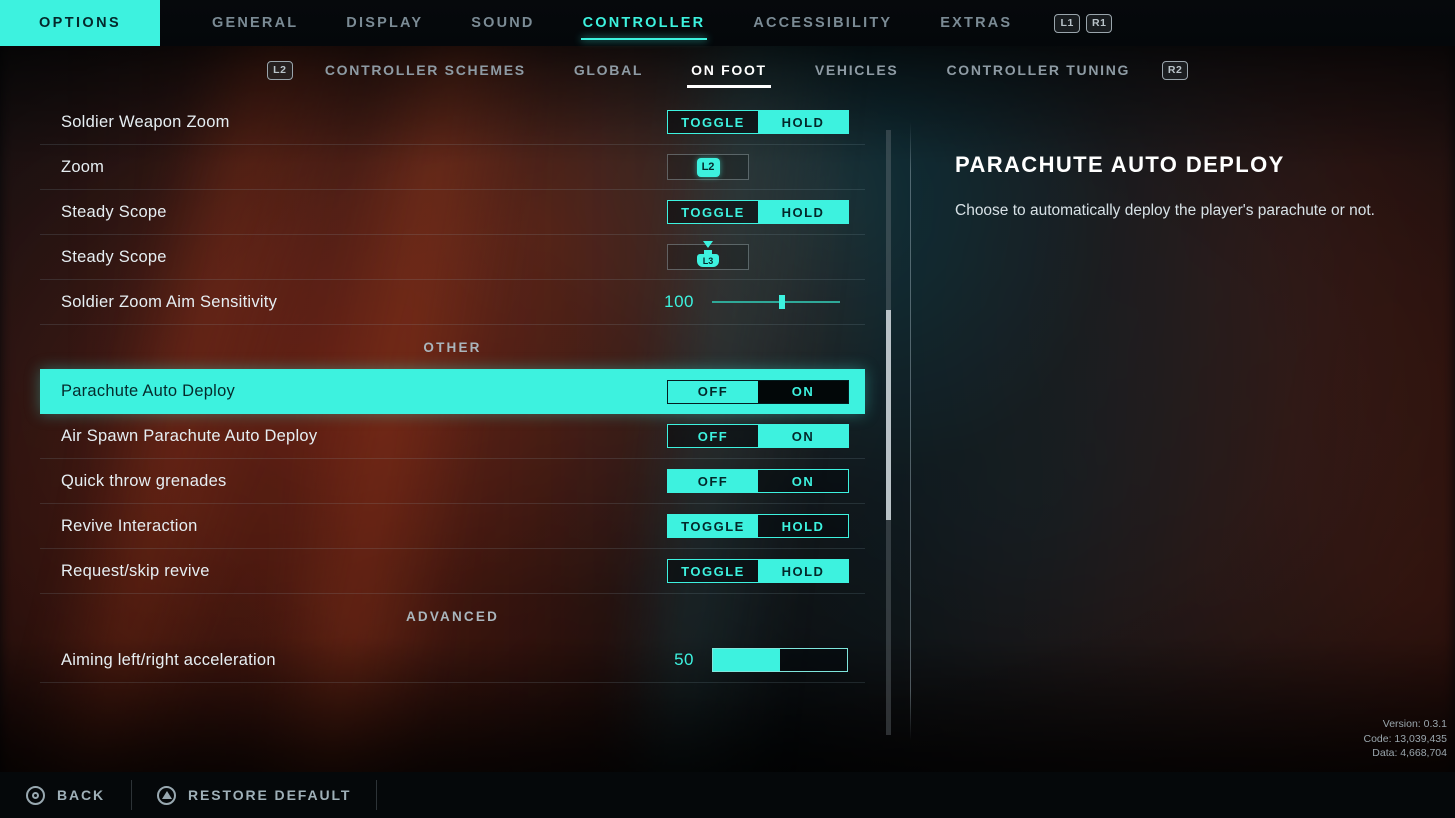 The width and height of the screenshot is (1455, 818). I want to click on down-arrow-icon, so click(708, 244).